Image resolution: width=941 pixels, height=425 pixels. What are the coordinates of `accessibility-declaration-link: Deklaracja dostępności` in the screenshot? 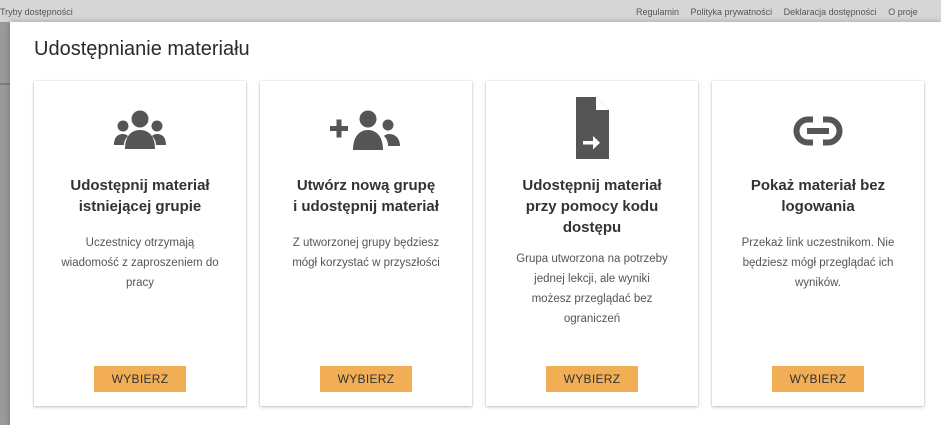 It's located at (830, 12).